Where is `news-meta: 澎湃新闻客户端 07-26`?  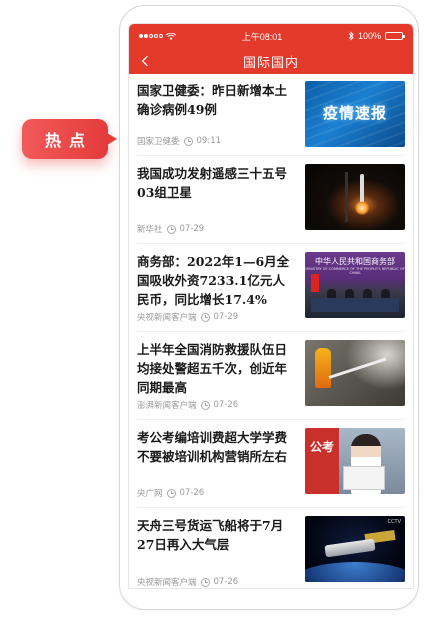 news-meta: 澎湃新闻客户端 07-26 is located at coordinates (217, 405).